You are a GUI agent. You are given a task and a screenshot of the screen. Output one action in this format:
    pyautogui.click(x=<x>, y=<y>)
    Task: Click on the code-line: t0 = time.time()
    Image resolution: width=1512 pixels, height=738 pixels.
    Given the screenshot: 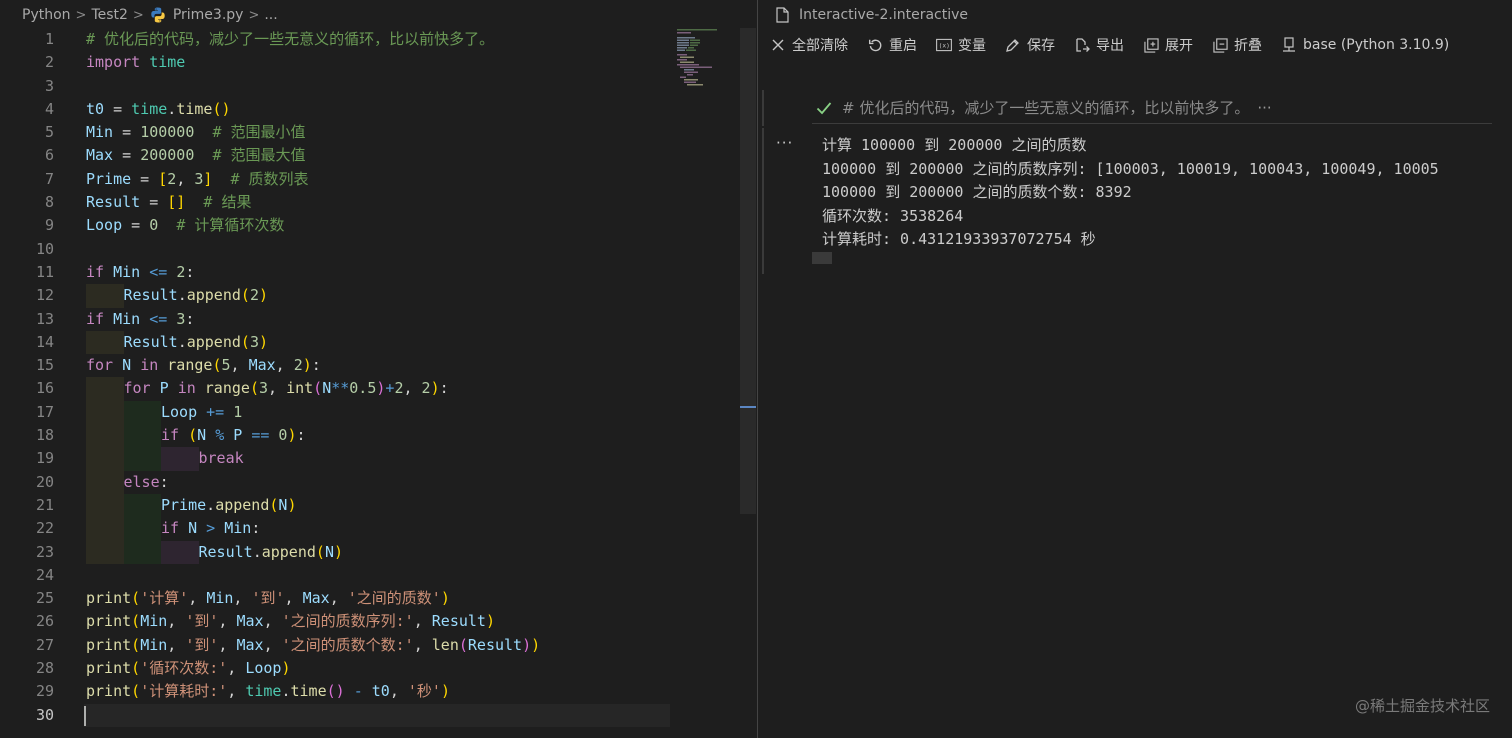 What is the action you would take?
    pyautogui.click(x=381, y=109)
    